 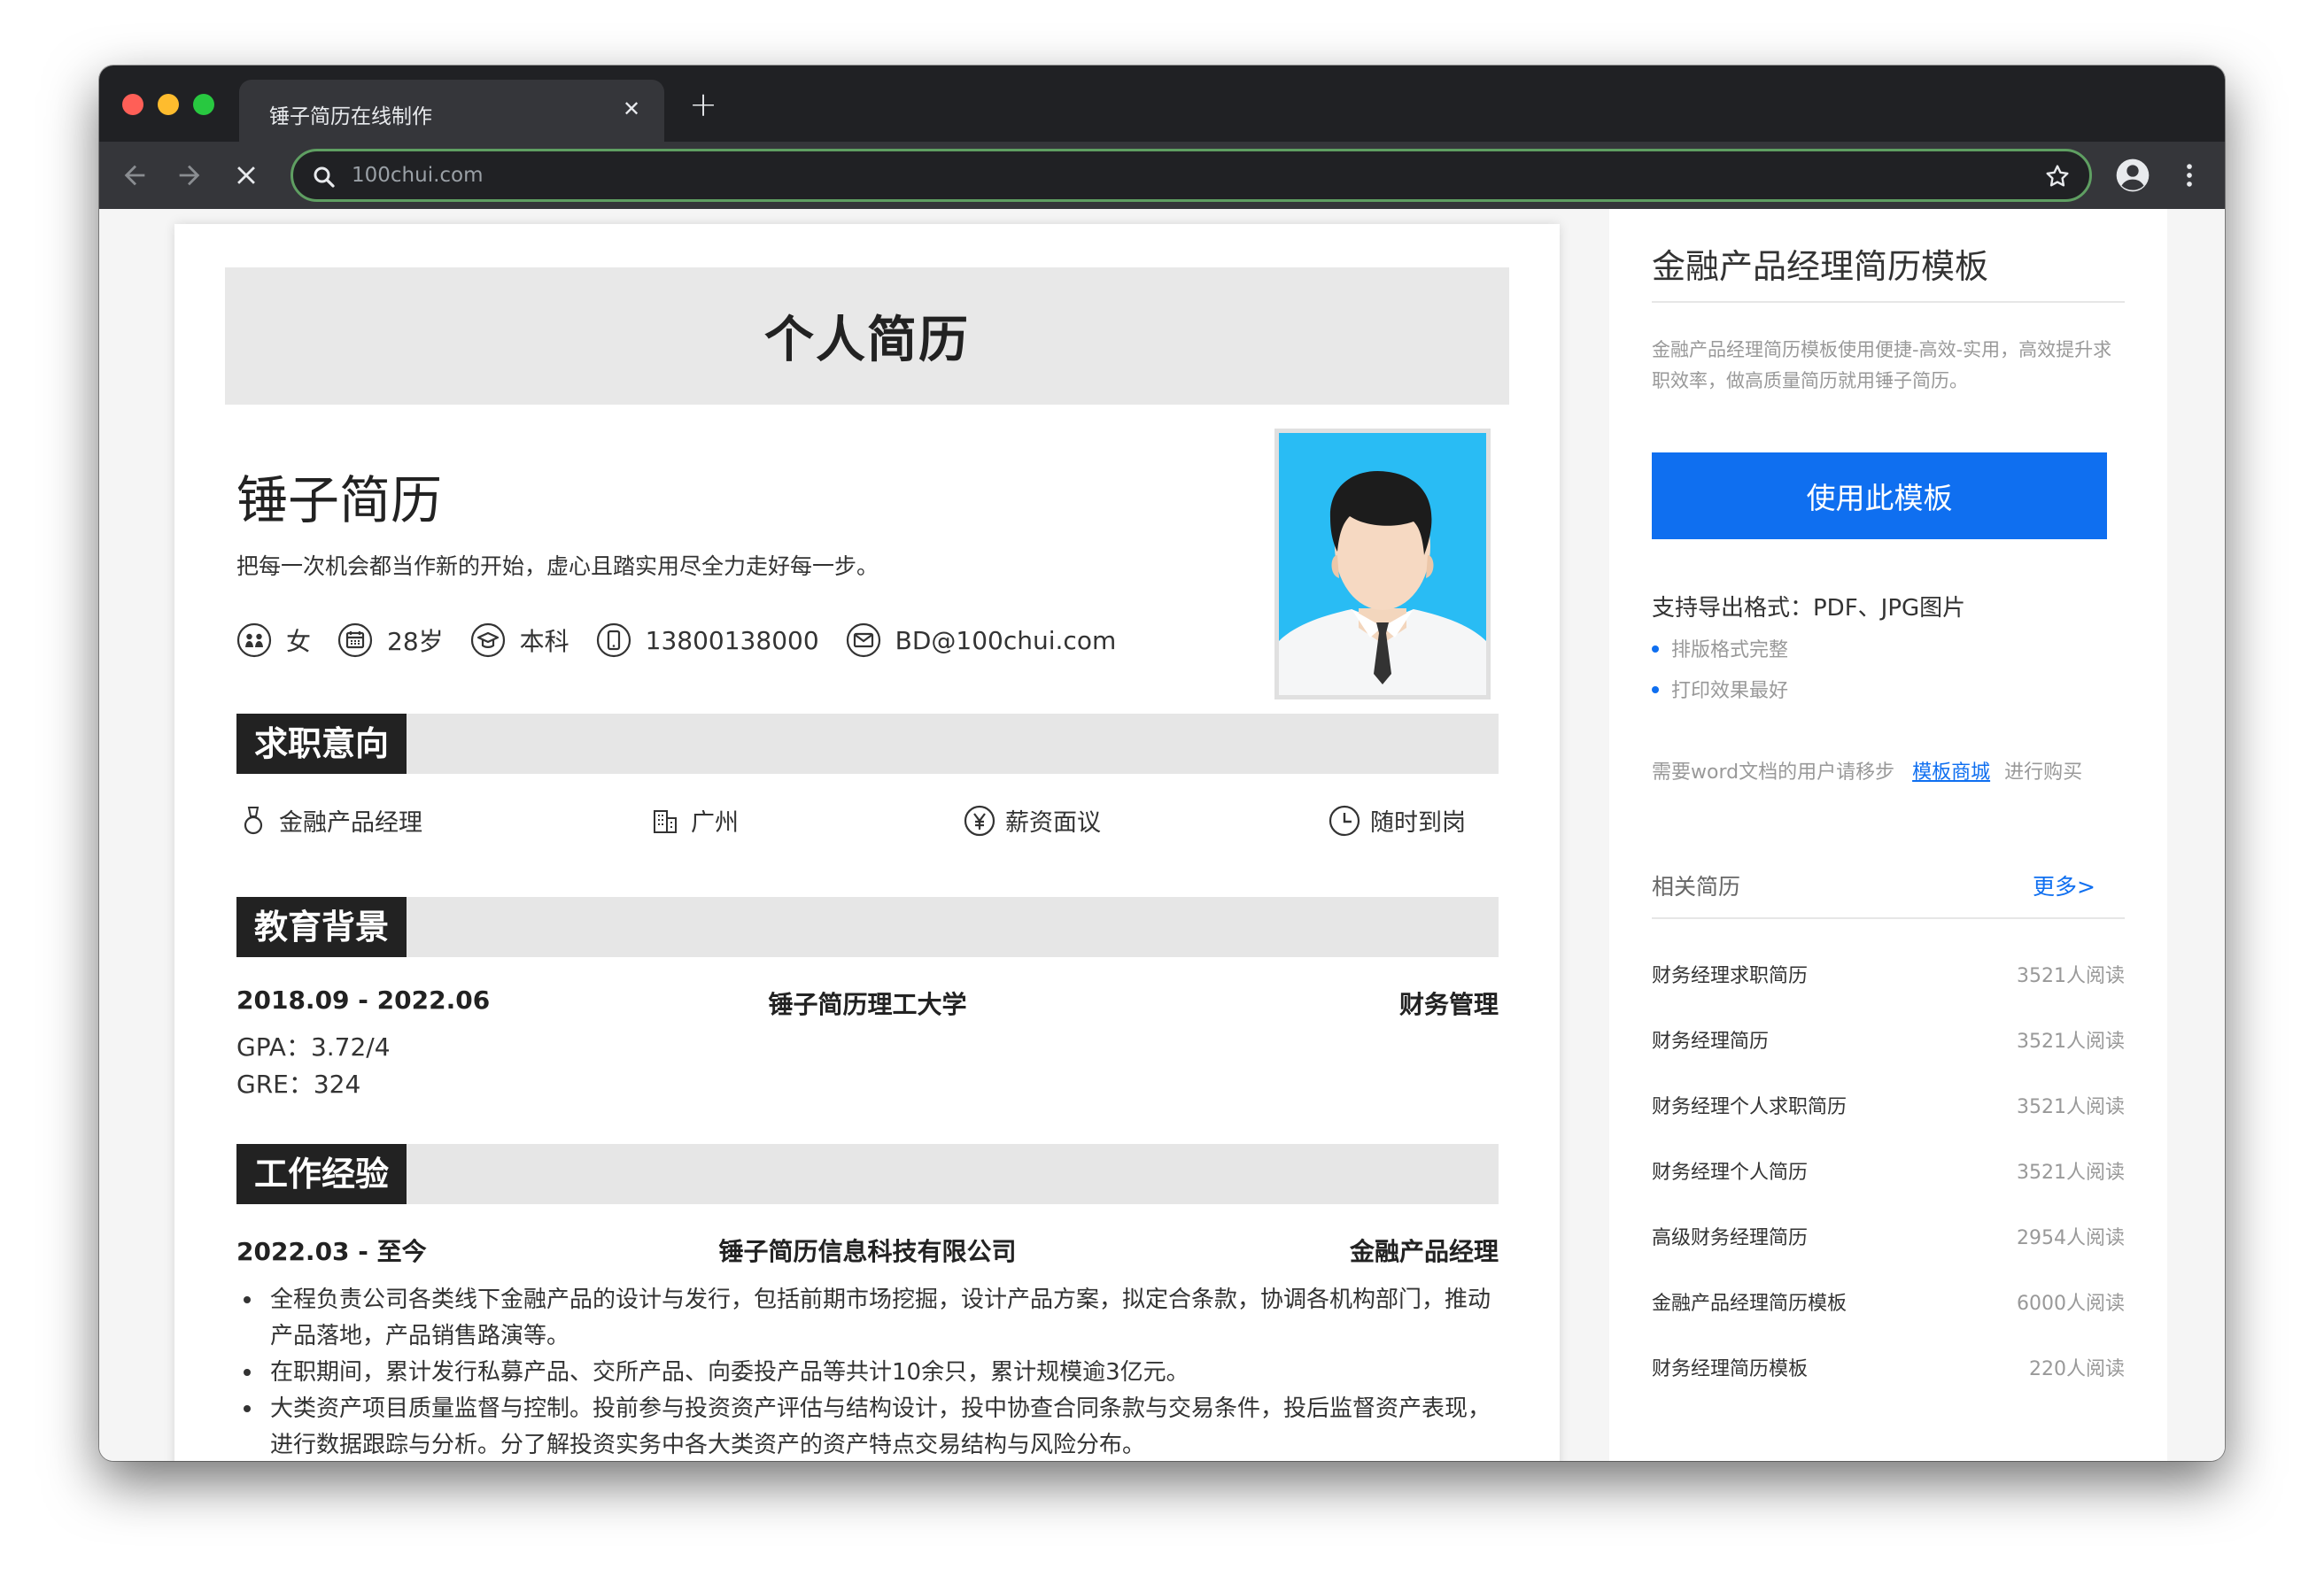 What do you see at coordinates (1879, 495) in the screenshot?
I see `use-template-button: 使用此模板` at bounding box center [1879, 495].